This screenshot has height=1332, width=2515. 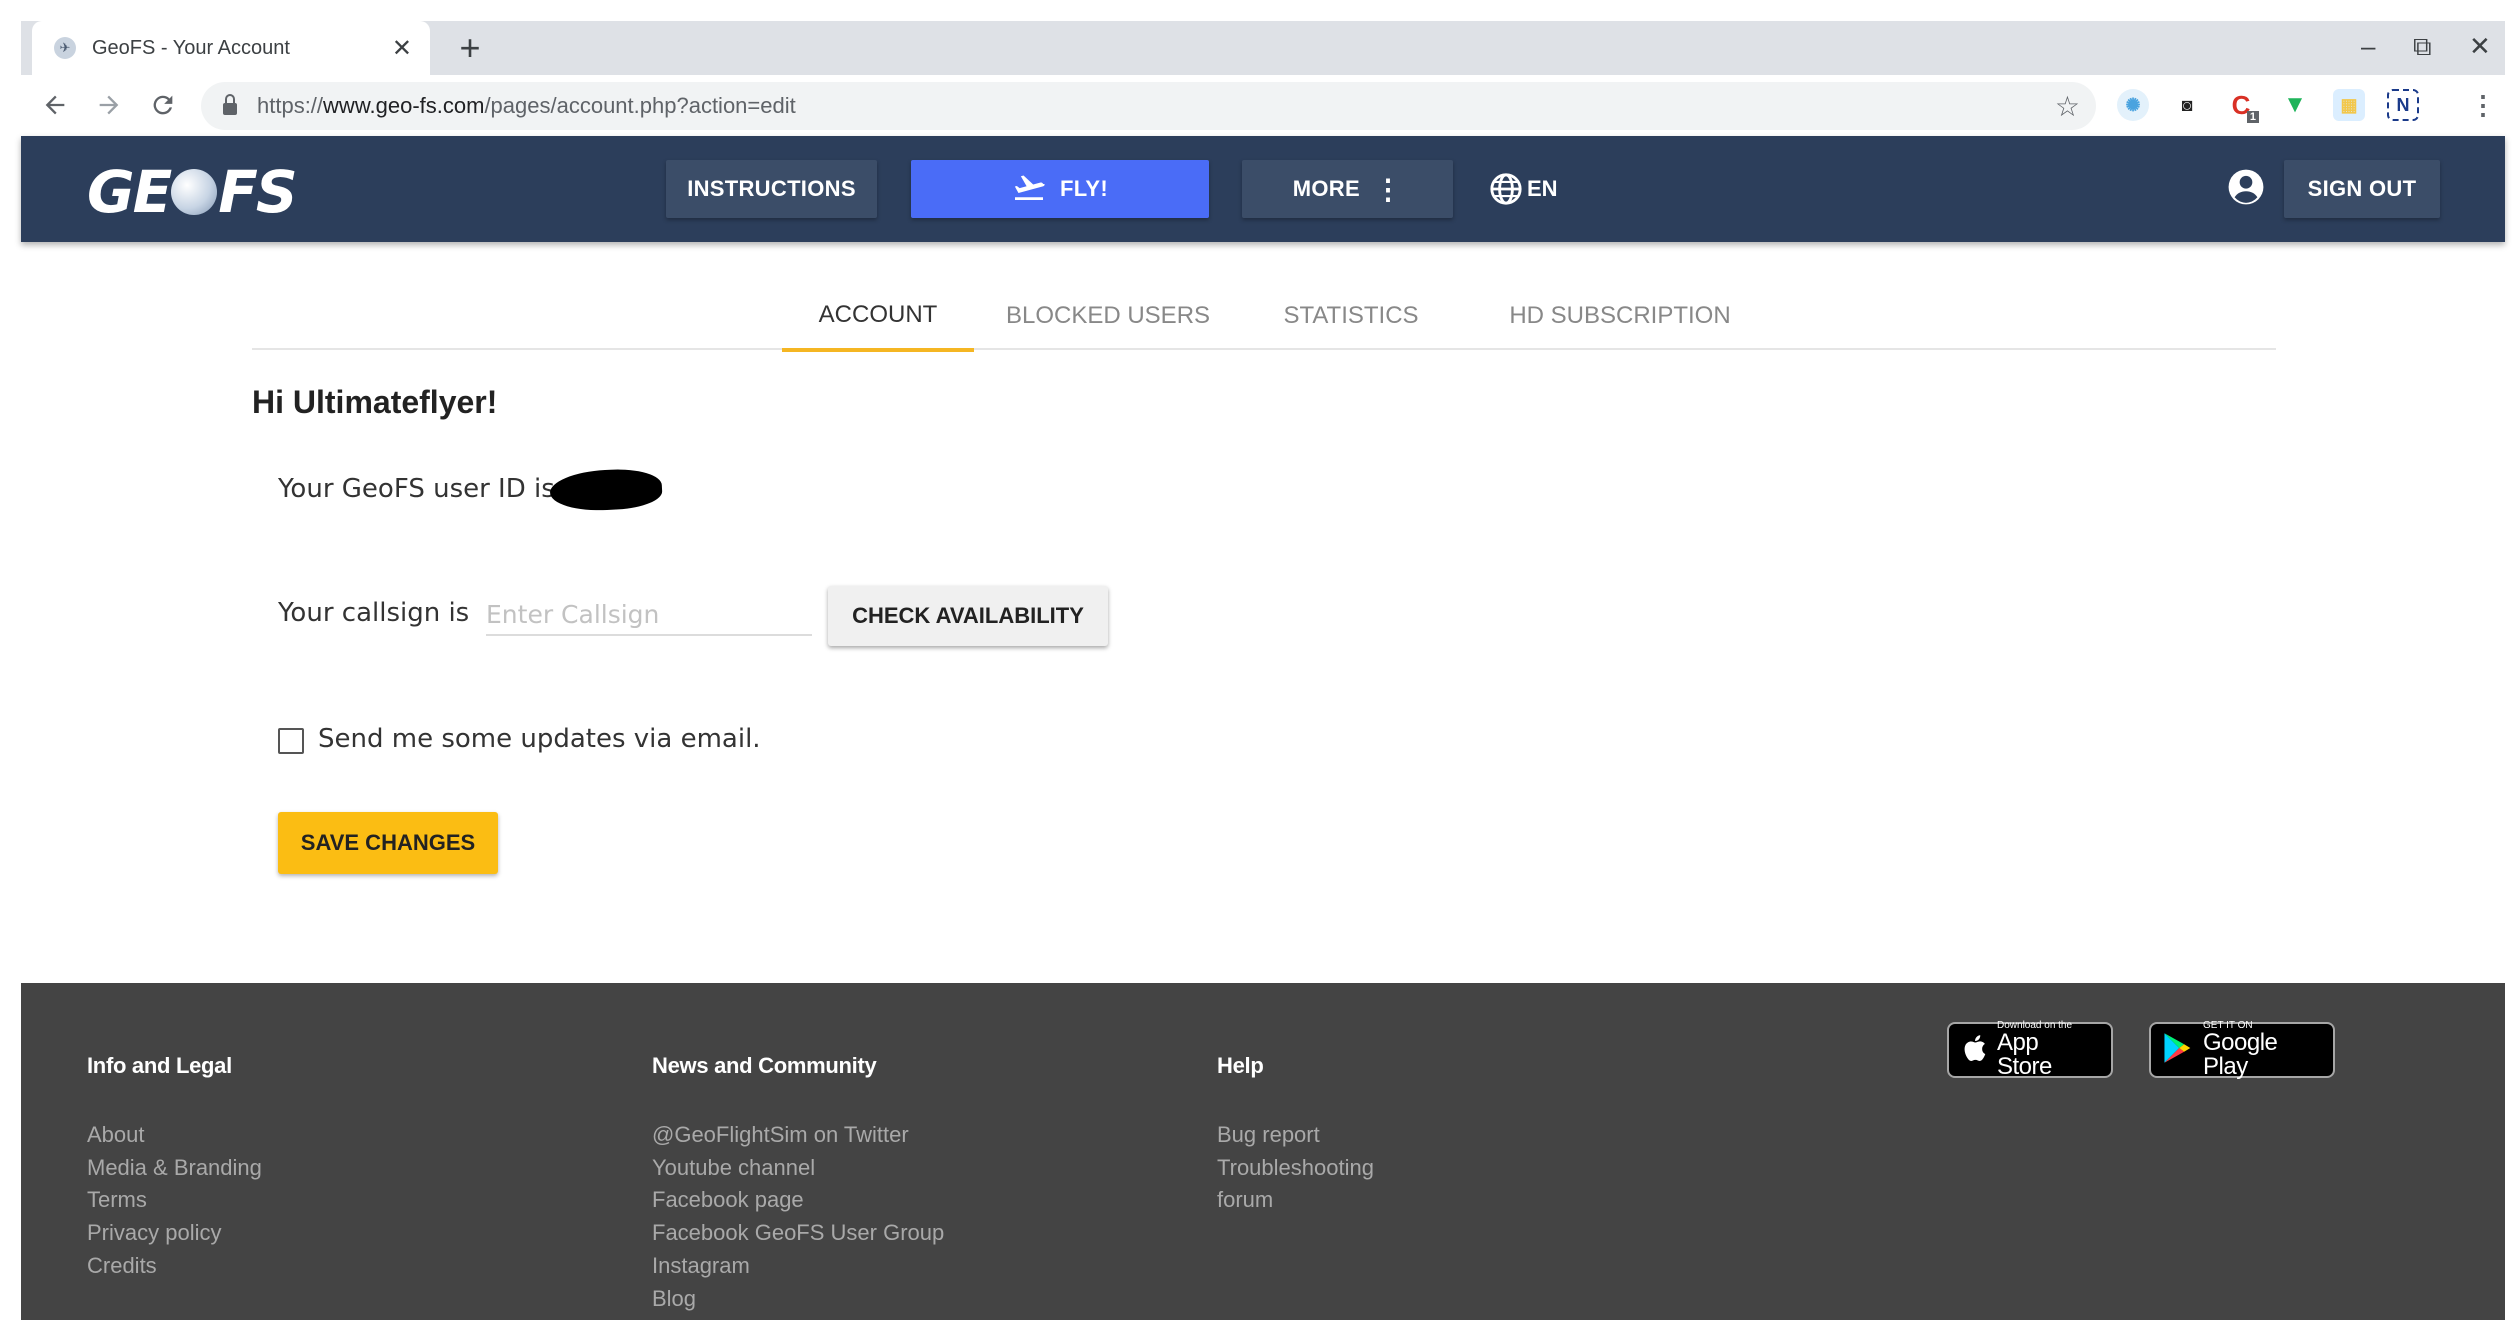 I want to click on plane-takeoff-icon, so click(x=1029, y=189).